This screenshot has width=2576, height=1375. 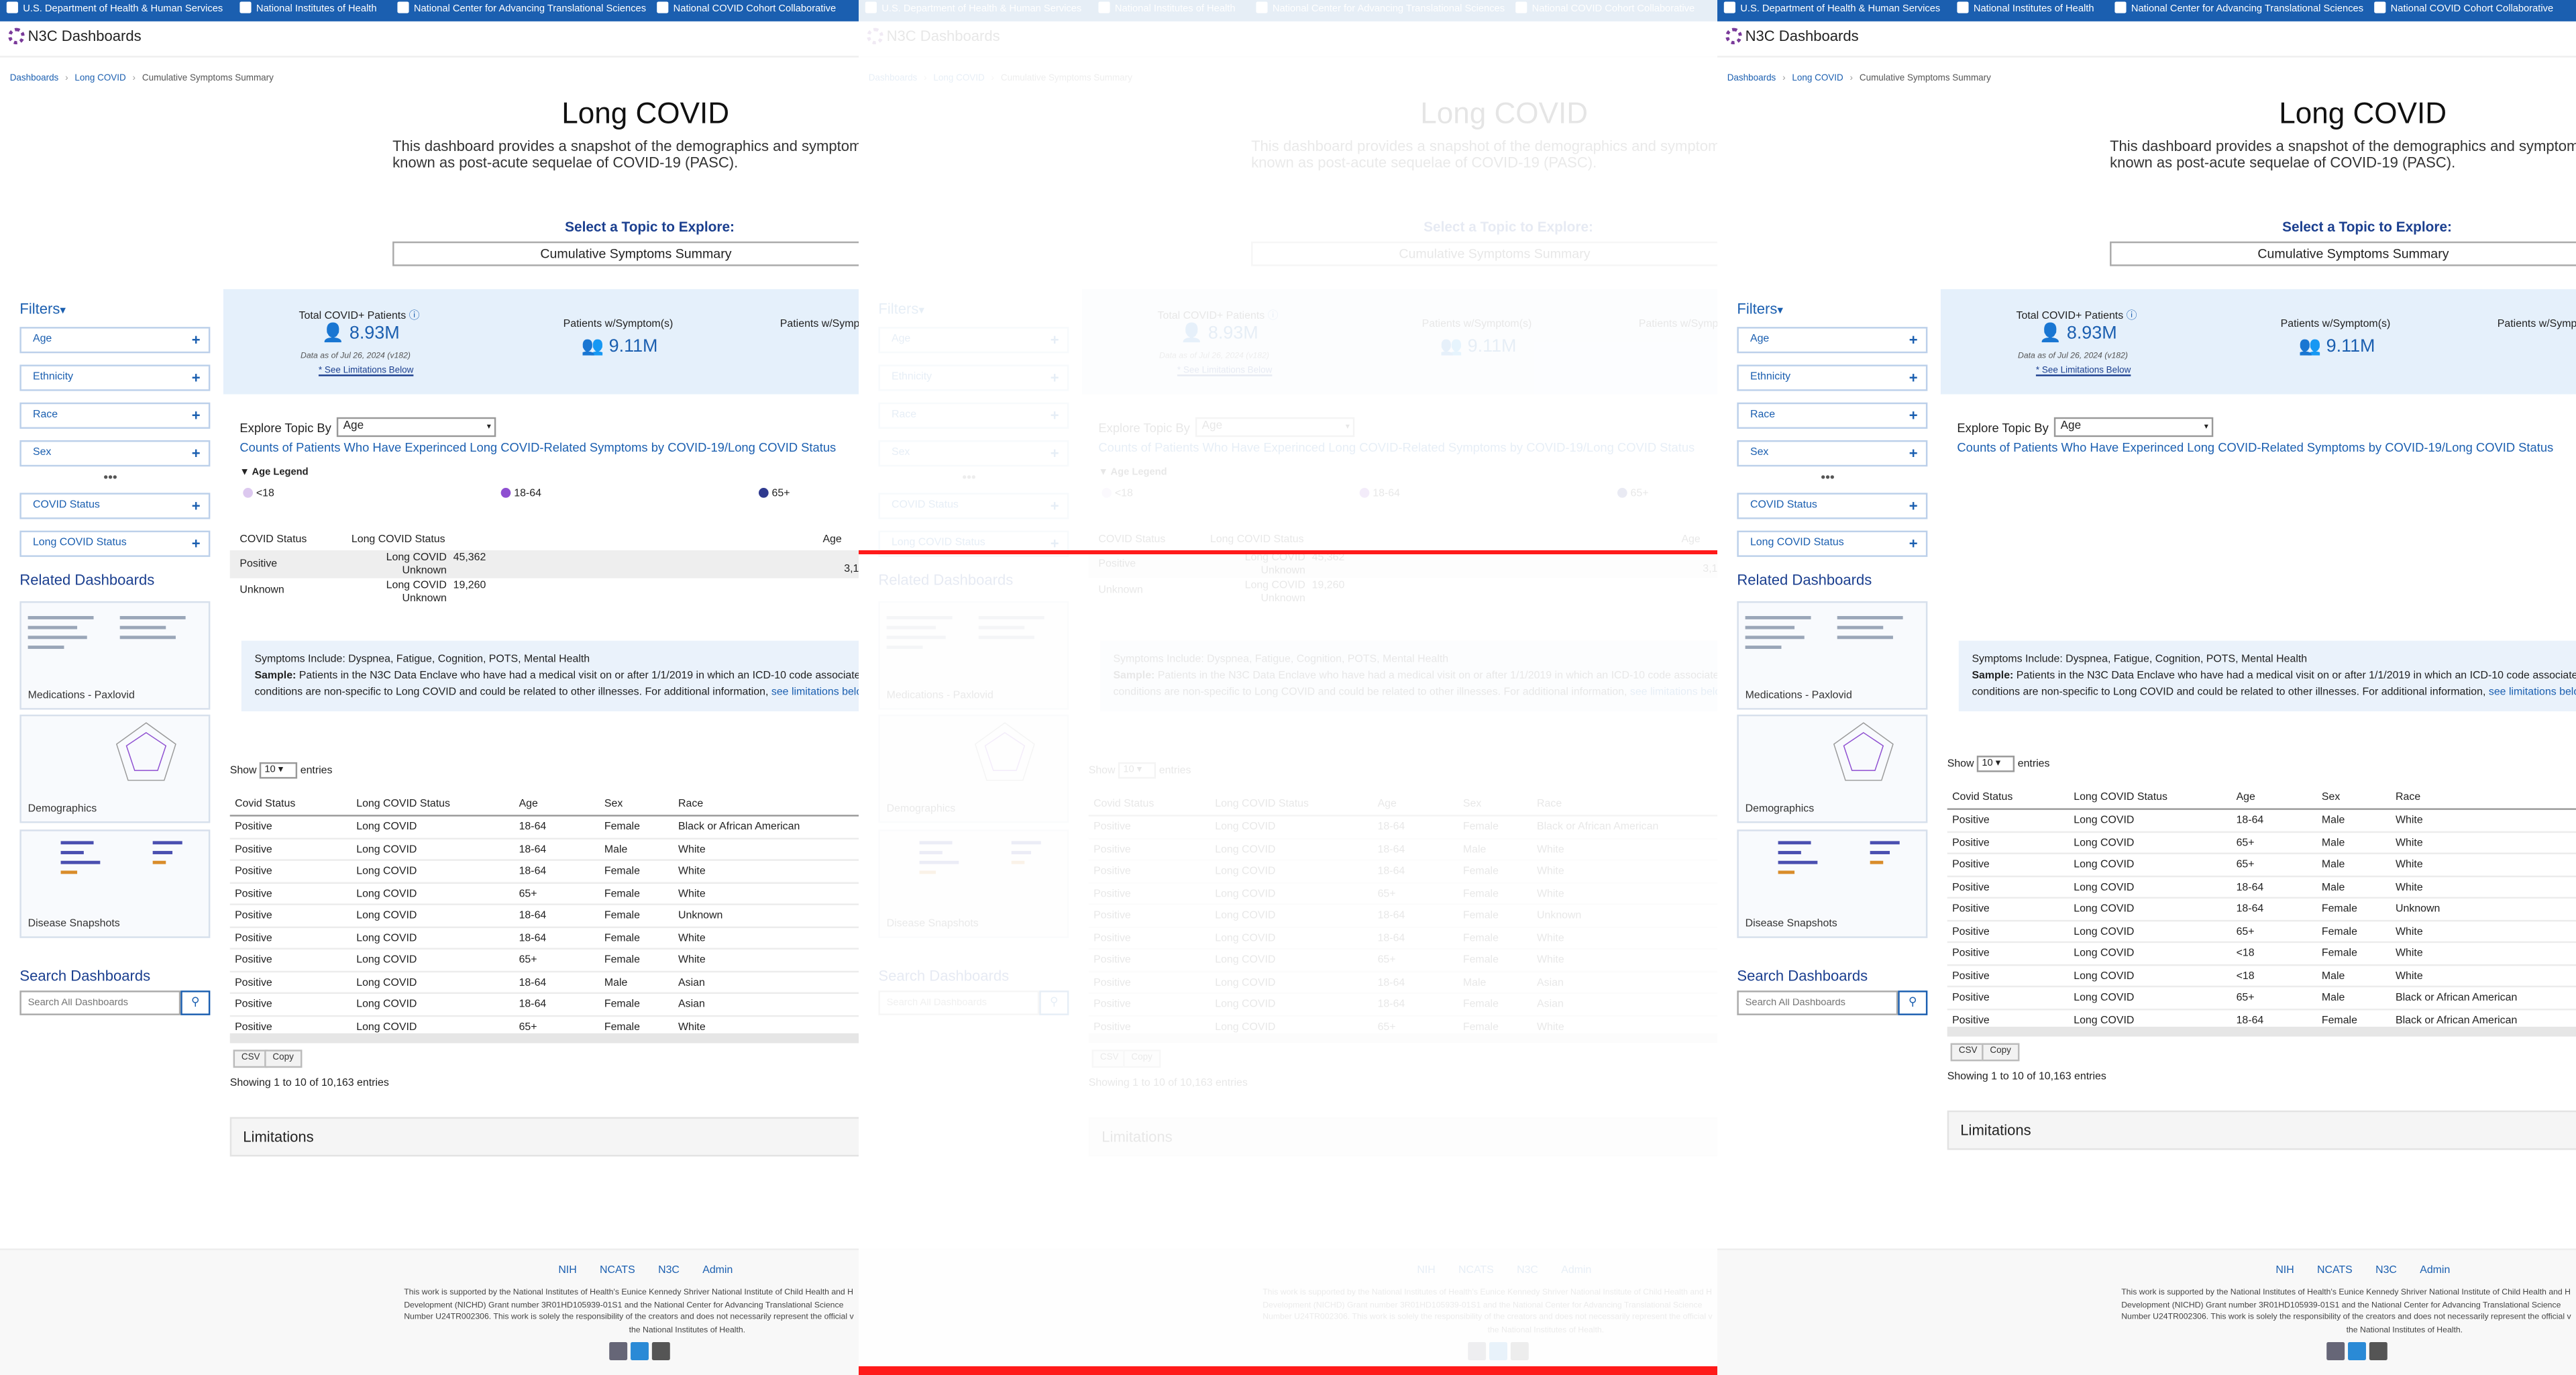 What do you see at coordinates (2335, 1271) in the screenshot?
I see `footer-link-ncats: NCATS` at bounding box center [2335, 1271].